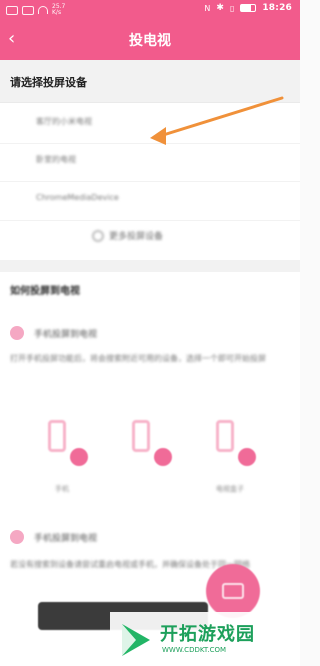 This screenshot has width=320, height=666. I want to click on battery-icon, so click(248, 8).